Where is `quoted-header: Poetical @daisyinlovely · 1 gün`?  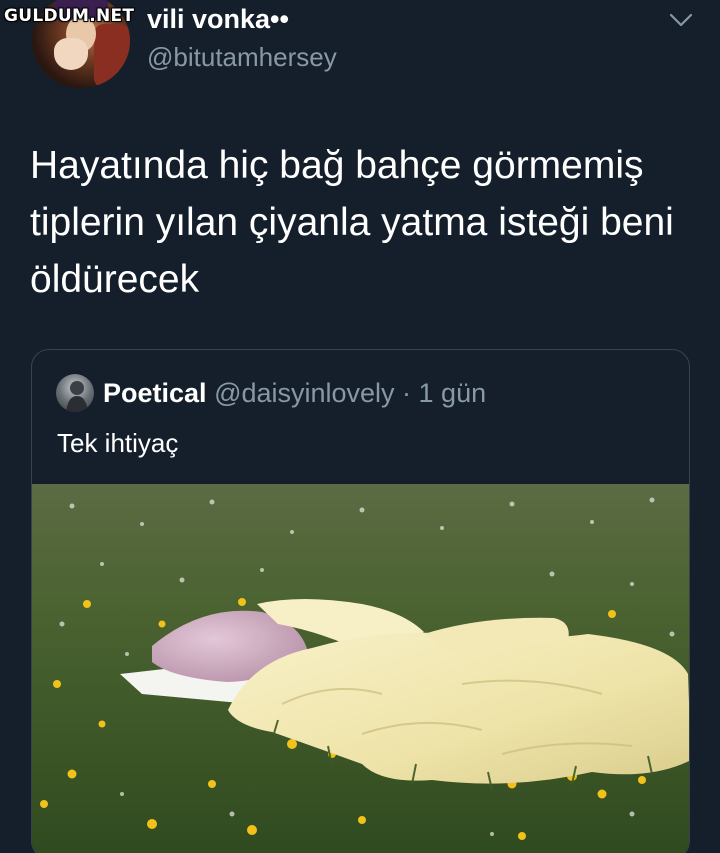
quoted-header: Poetical @daisyinlovely · 1 gün is located at coordinates (294, 393).